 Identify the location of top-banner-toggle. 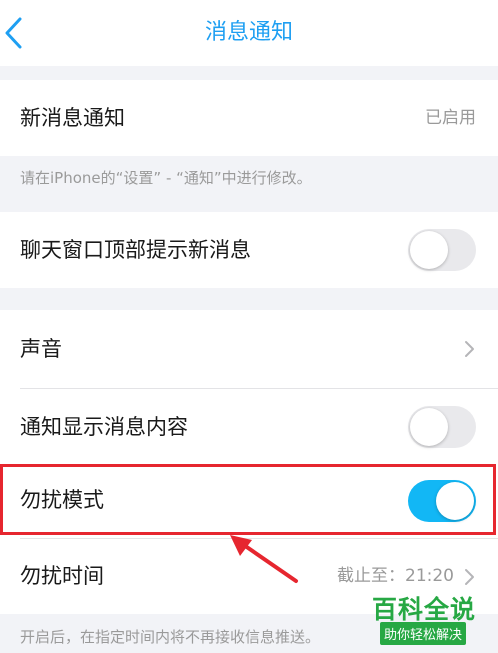
(442, 250).